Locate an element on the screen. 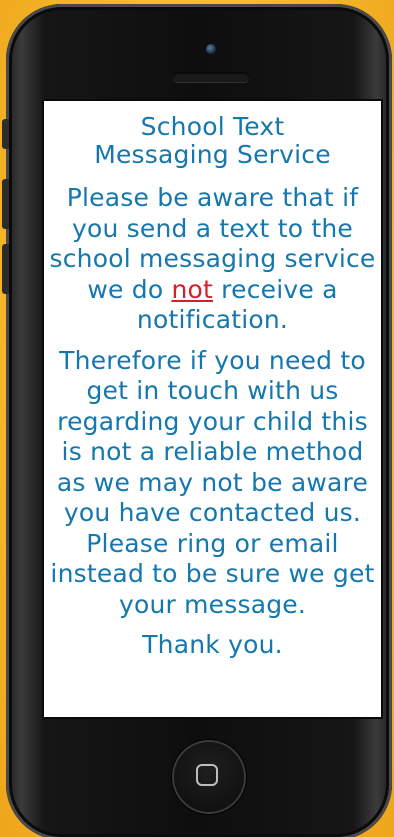  title-line-2: Messaging Service is located at coordinates (212, 154).